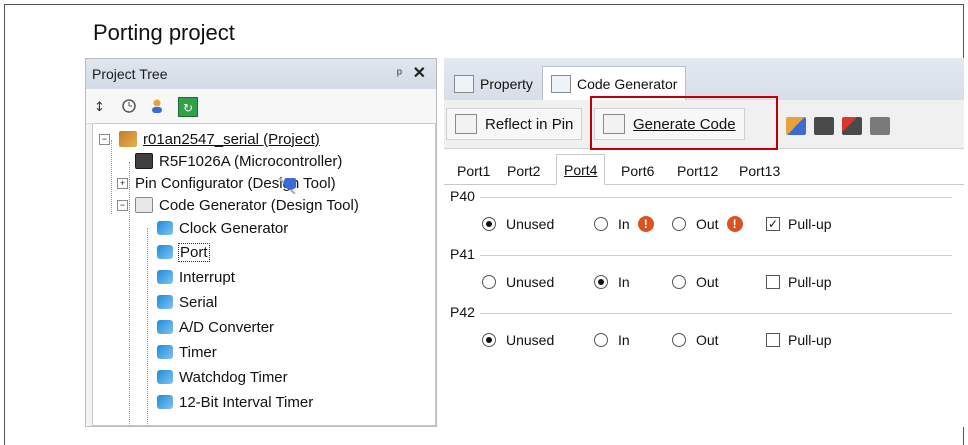 The height and width of the screenshot is (445, 968). What do you see at coordinates (129, 106) in the screenshot?
I see `clock-icon` at bounding box center [129, 106].